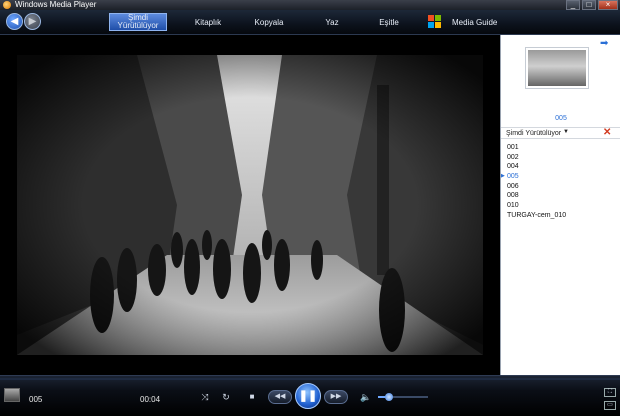 Image resolution: width=620 pixels, height=416 pixels. Describe the element at coordinates (252, 397) in the screenshot. I see `stop-button: ■` at that location.